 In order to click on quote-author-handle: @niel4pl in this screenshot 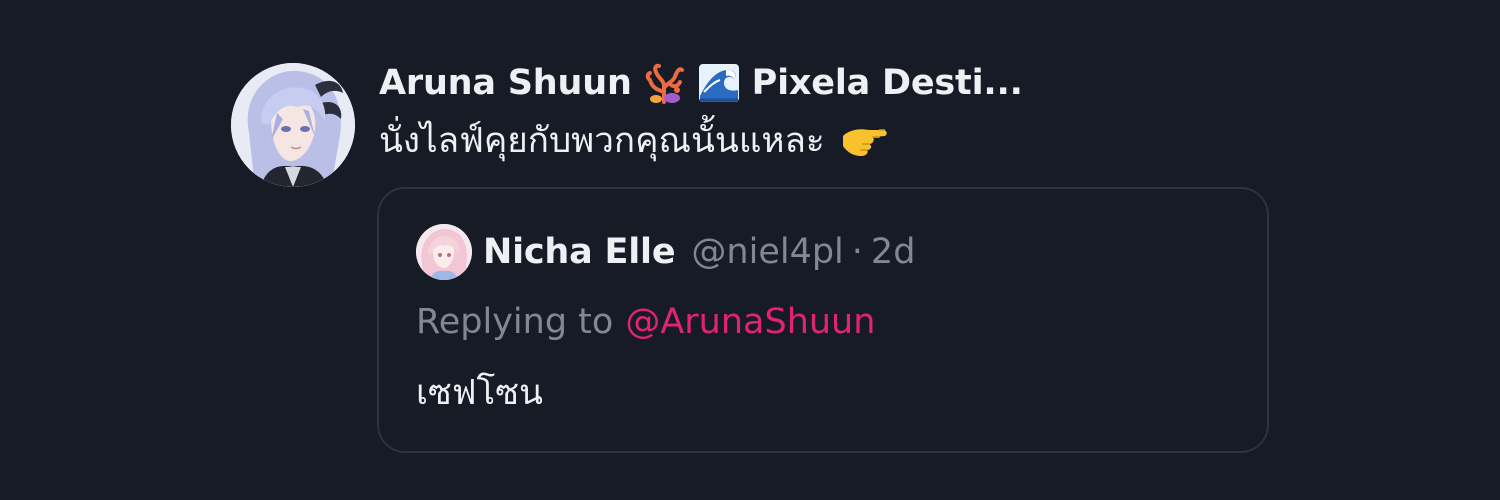, I will do `click(767, 252)`.